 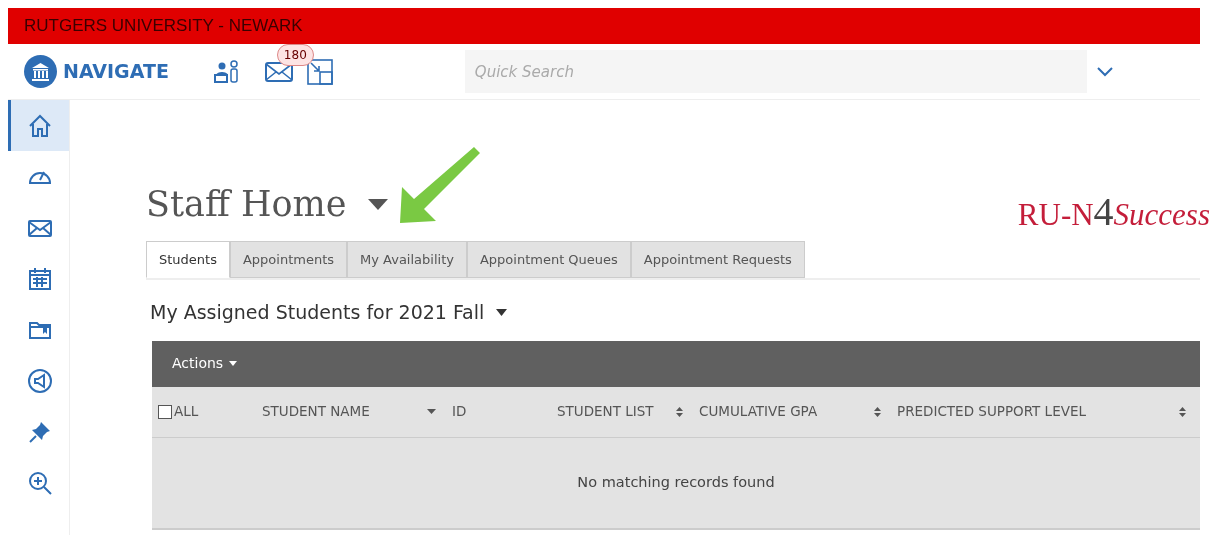 What do you see at coordinates (459, 411) in the screenshot?
I see `column-header: ID` at bounding box center [459, 411].